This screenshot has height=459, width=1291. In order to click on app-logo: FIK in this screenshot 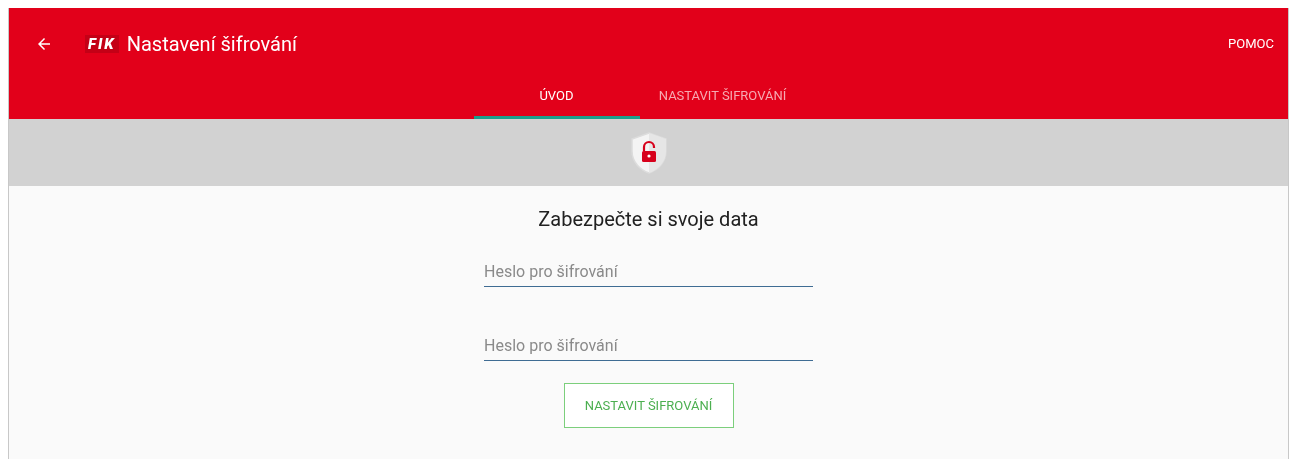, I will do `click(102, 44)`.